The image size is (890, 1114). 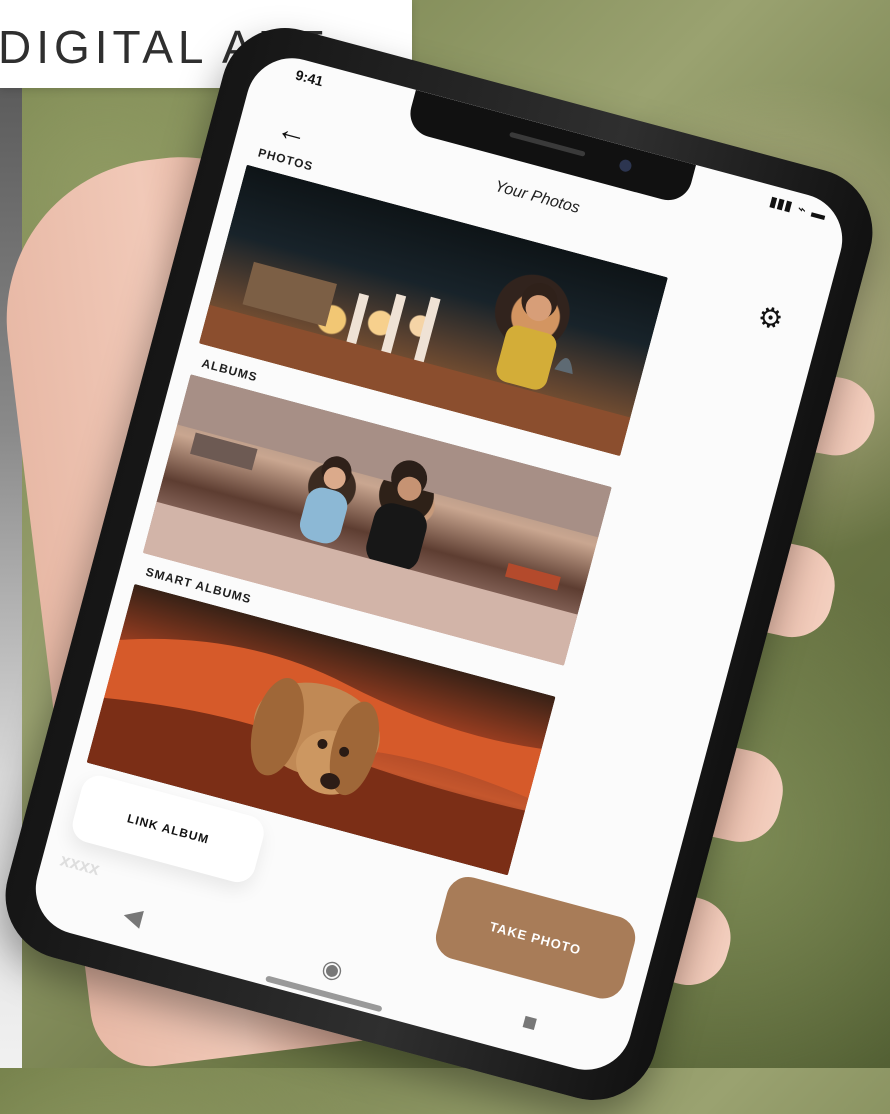 What do you see at coordinates (818, 213) in the screenshot?
I see `battery-icon: ▬` at bounding box center [818, 213].